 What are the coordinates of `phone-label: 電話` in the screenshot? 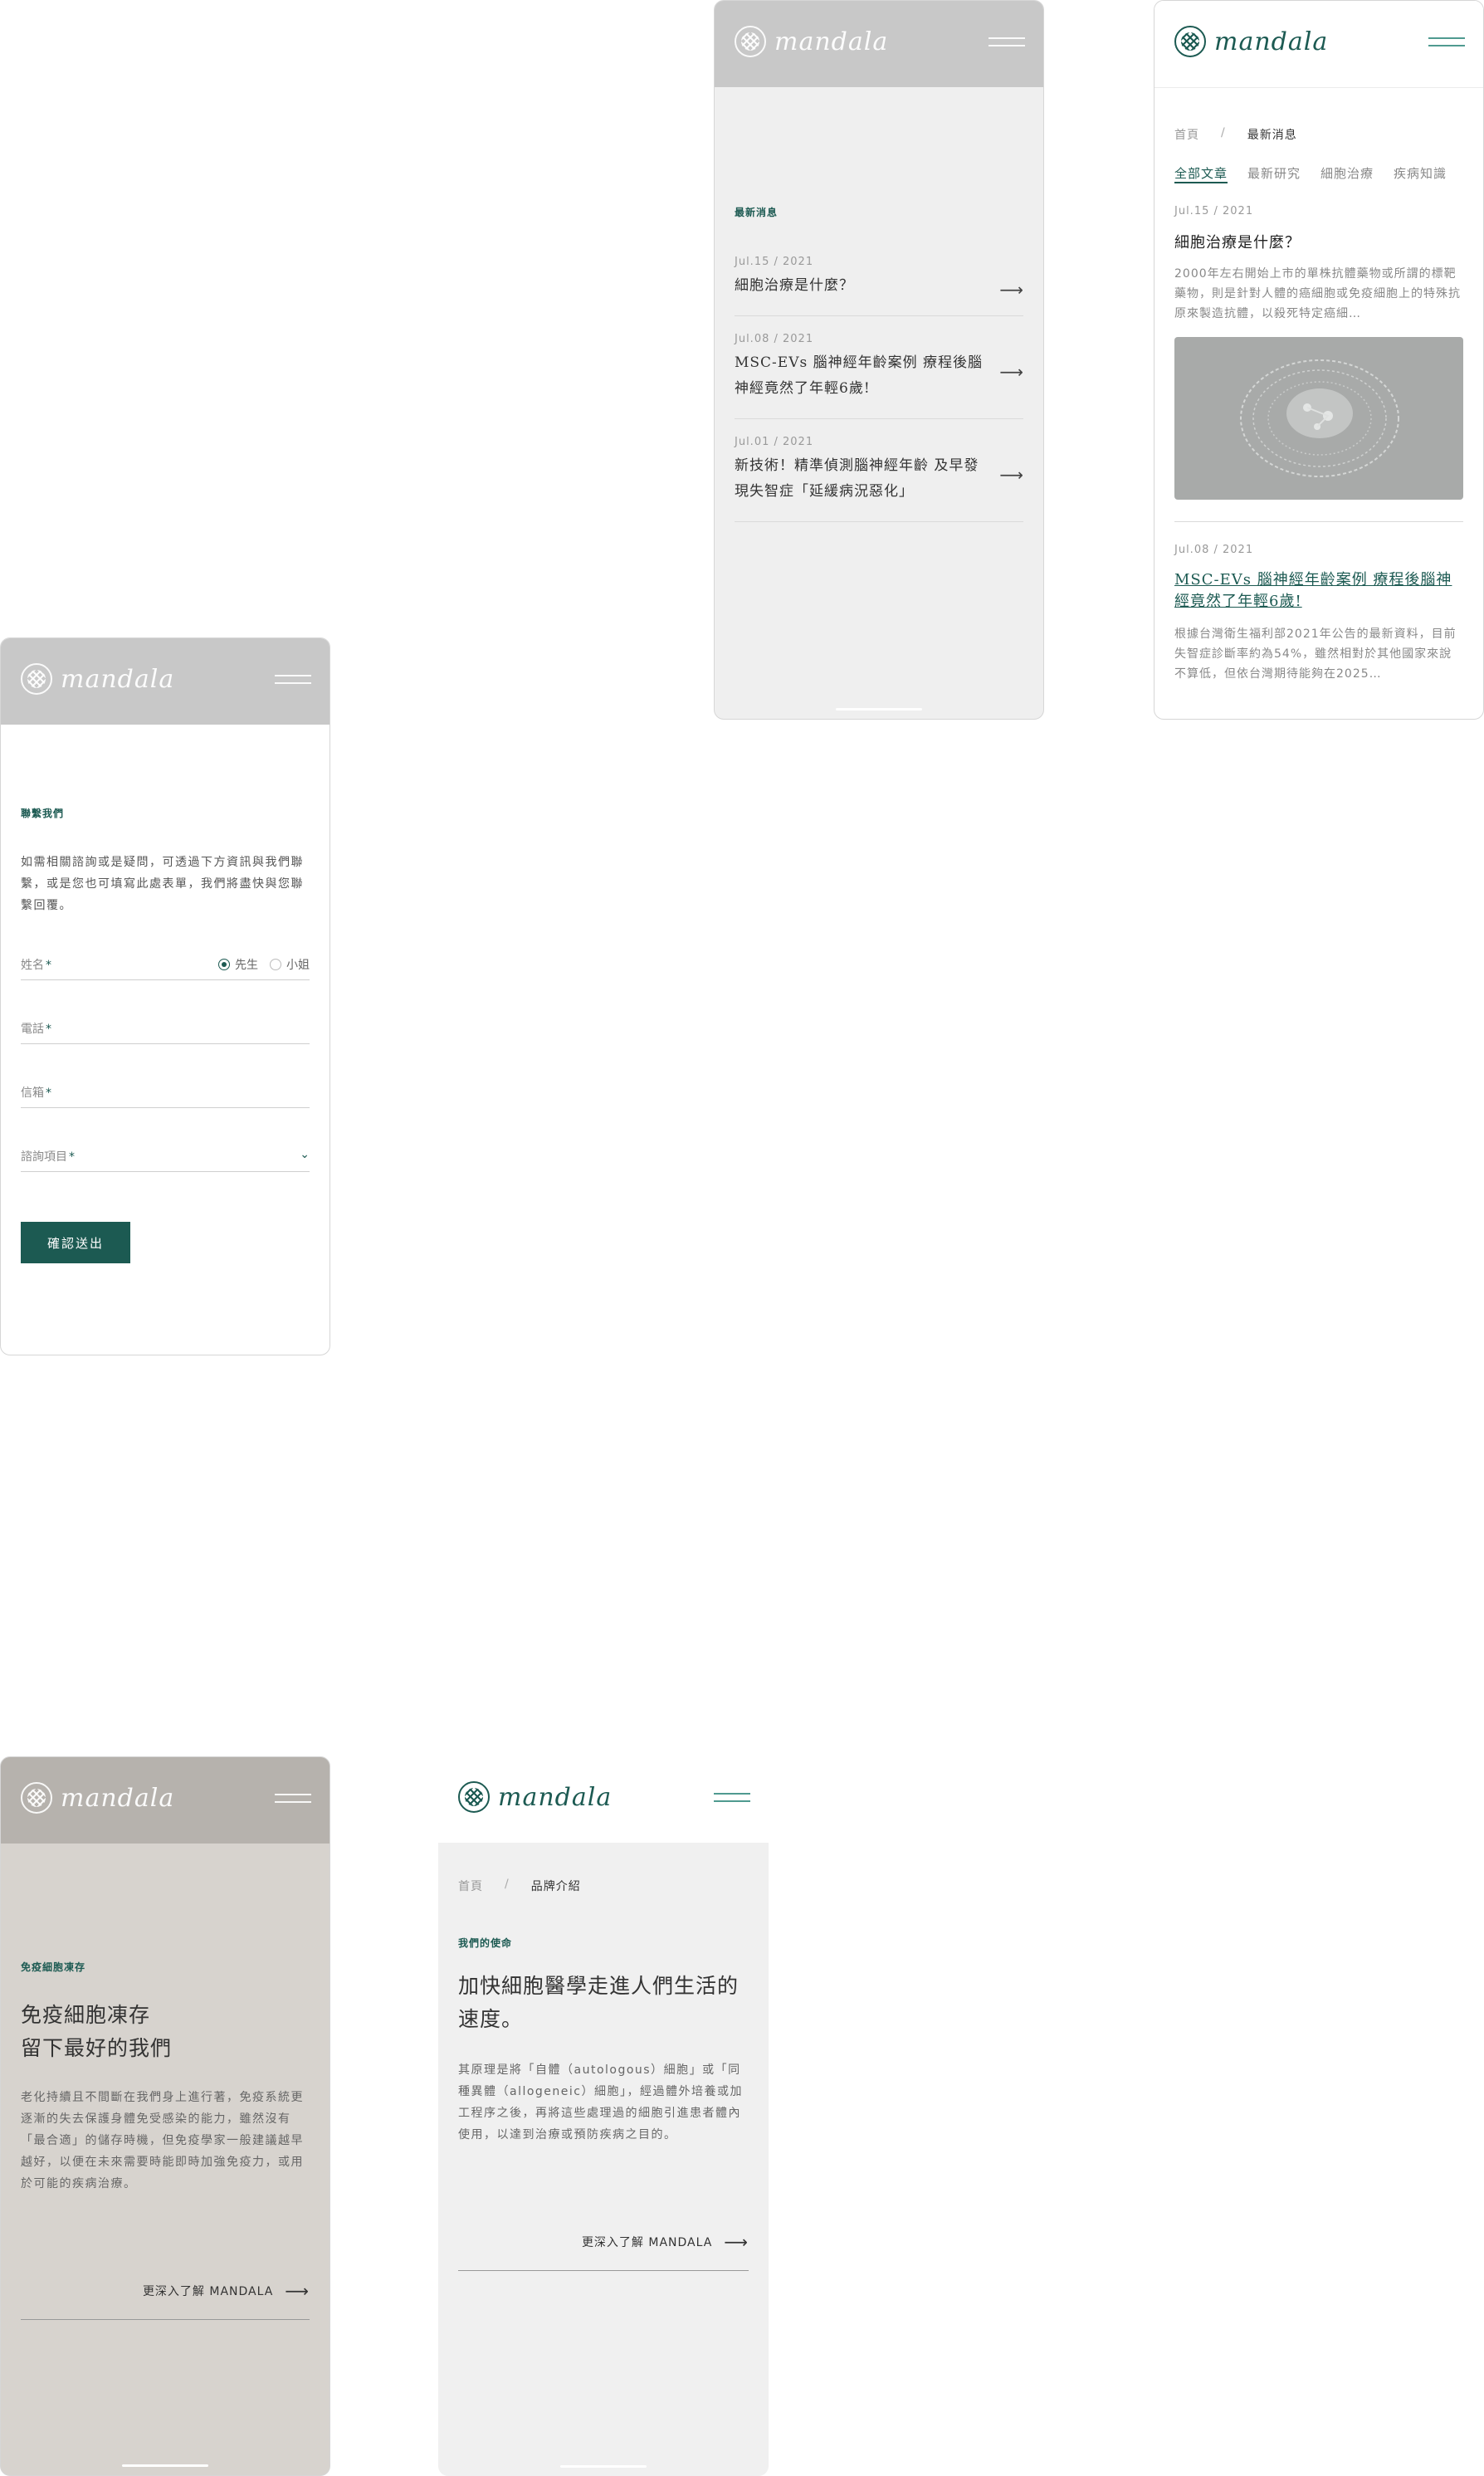 It's located at (32, 1029).